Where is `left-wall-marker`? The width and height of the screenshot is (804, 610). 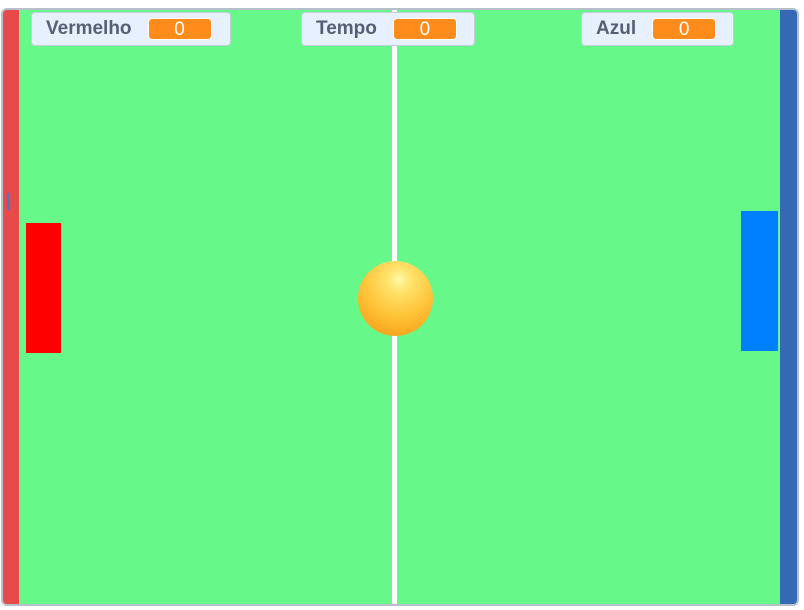
left-wall-marker is located at coordinates (8, 201).